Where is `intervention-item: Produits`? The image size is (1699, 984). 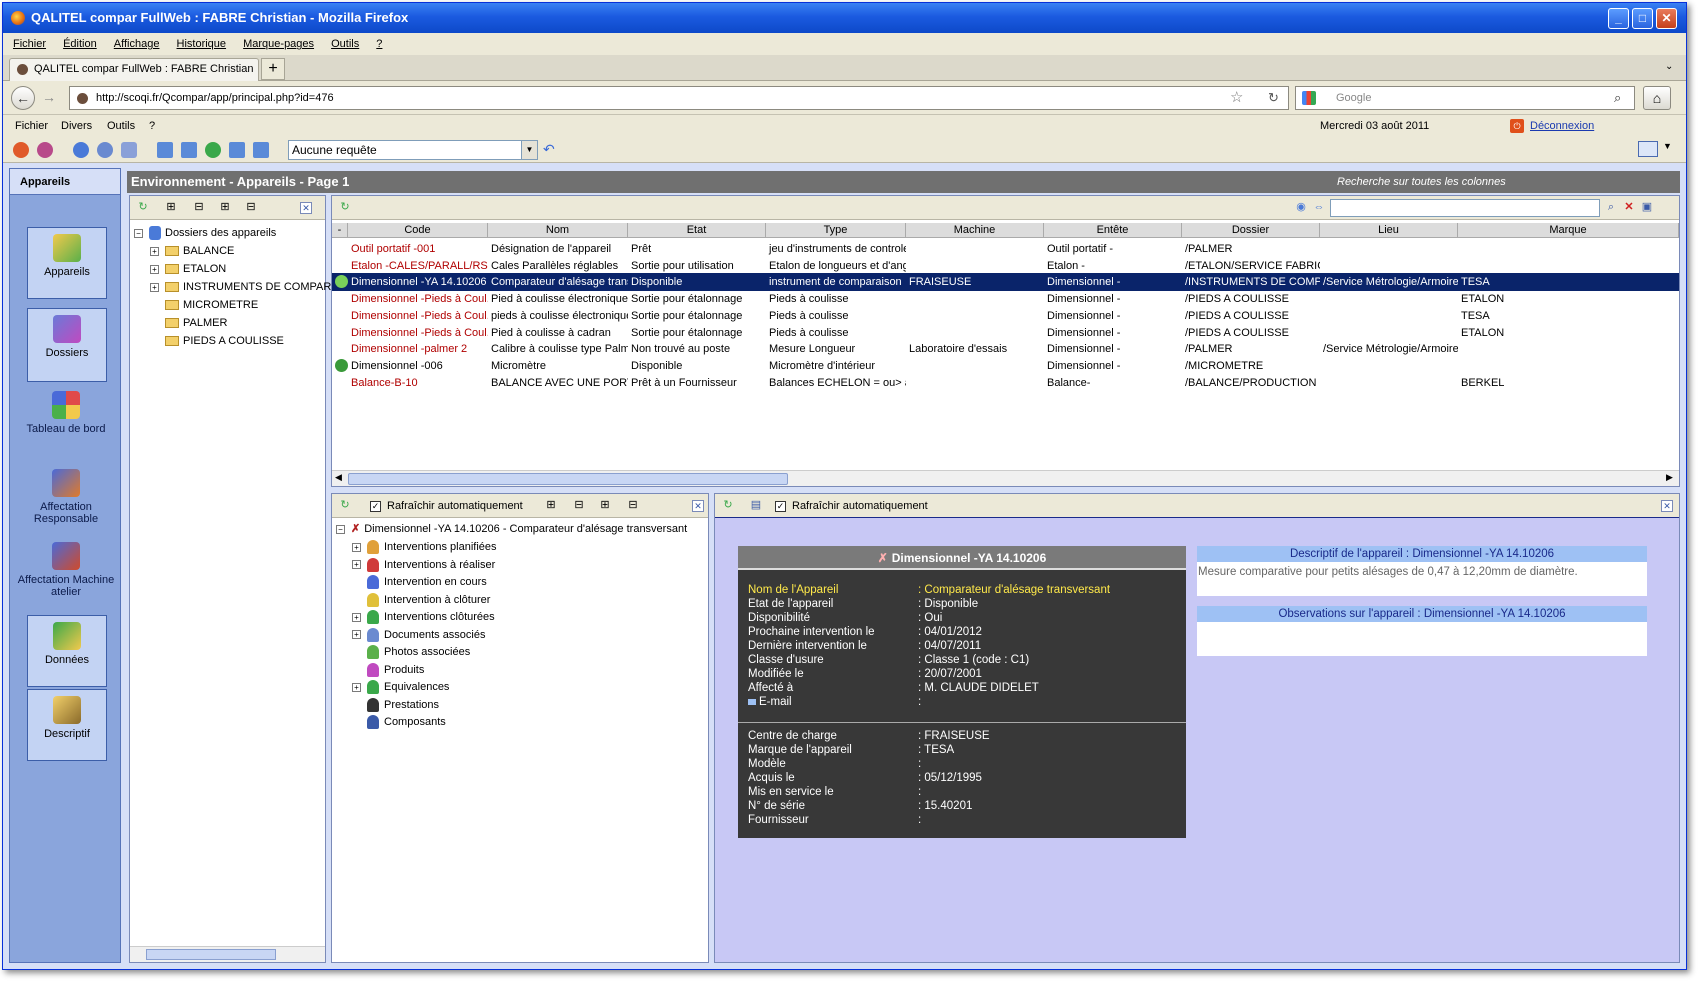 intervention-item: Produits is located at coordinates (395, 670).